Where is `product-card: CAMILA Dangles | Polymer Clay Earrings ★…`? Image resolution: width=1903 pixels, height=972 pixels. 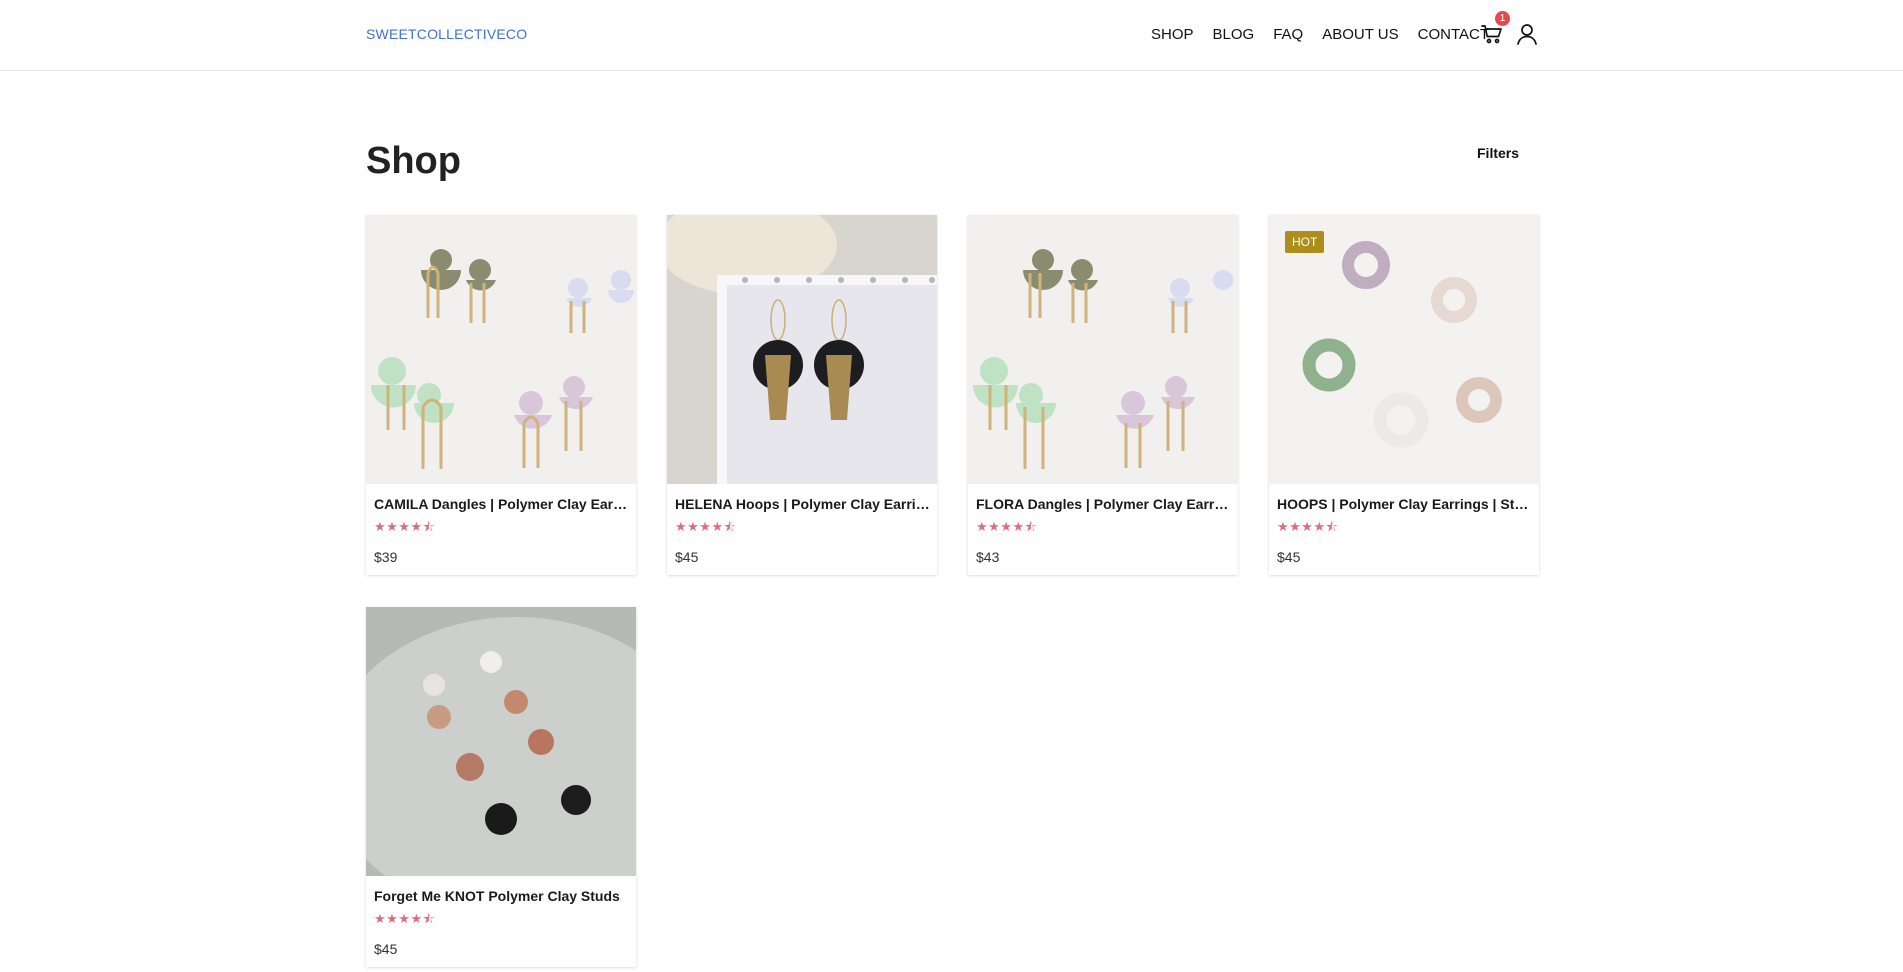 product-card: CAMILA Dangles | Polymer Clay Earrings ★… is located at coordinates (501, 395).